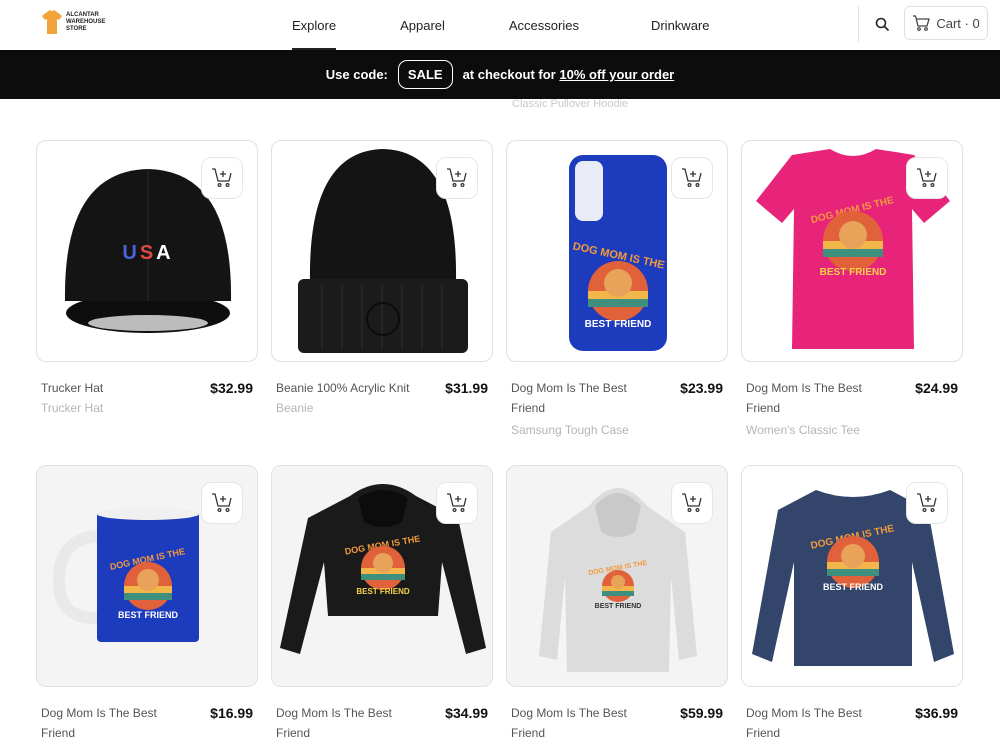 The width and height of the screenshot is (1000, 750). I want to click on product-title: Trucker Hat, so click(111, 388).